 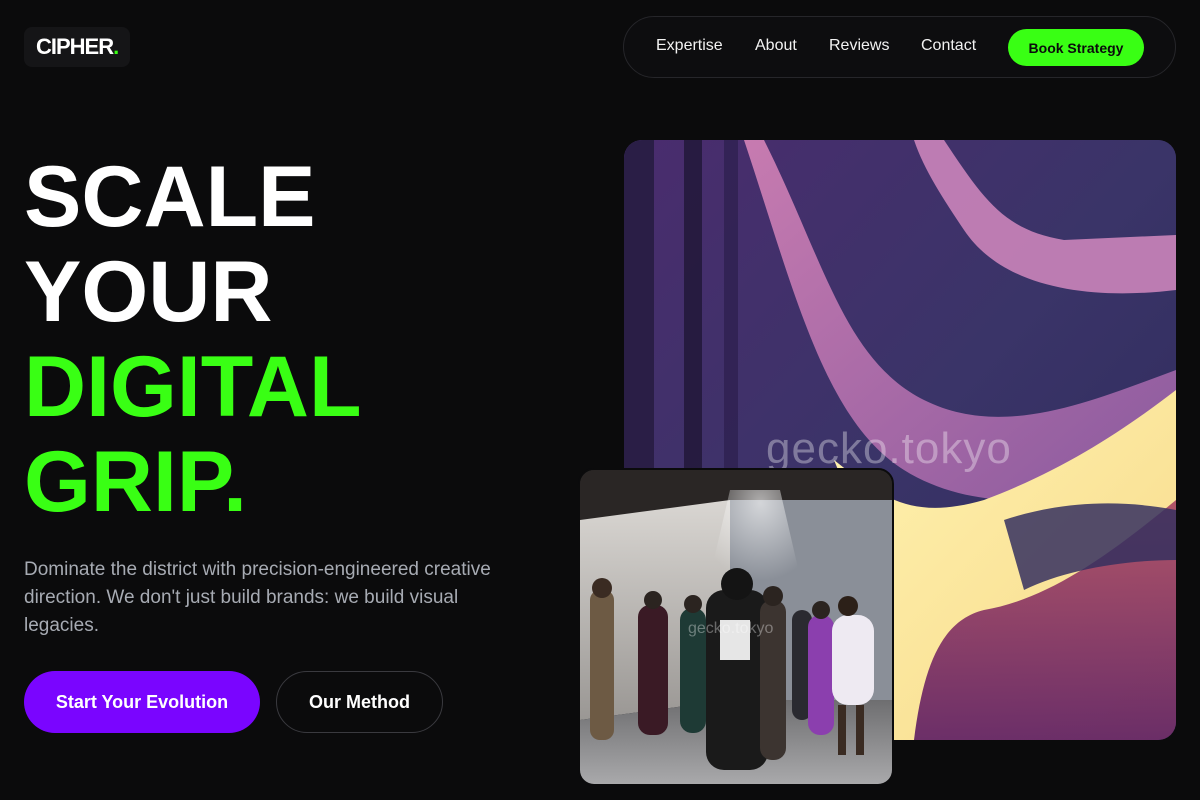 What do you see at coordinates (1076, 47) in the screenshot?
I see `book-strategy-button: Book Strategy` at bounding box center [1076, 47].